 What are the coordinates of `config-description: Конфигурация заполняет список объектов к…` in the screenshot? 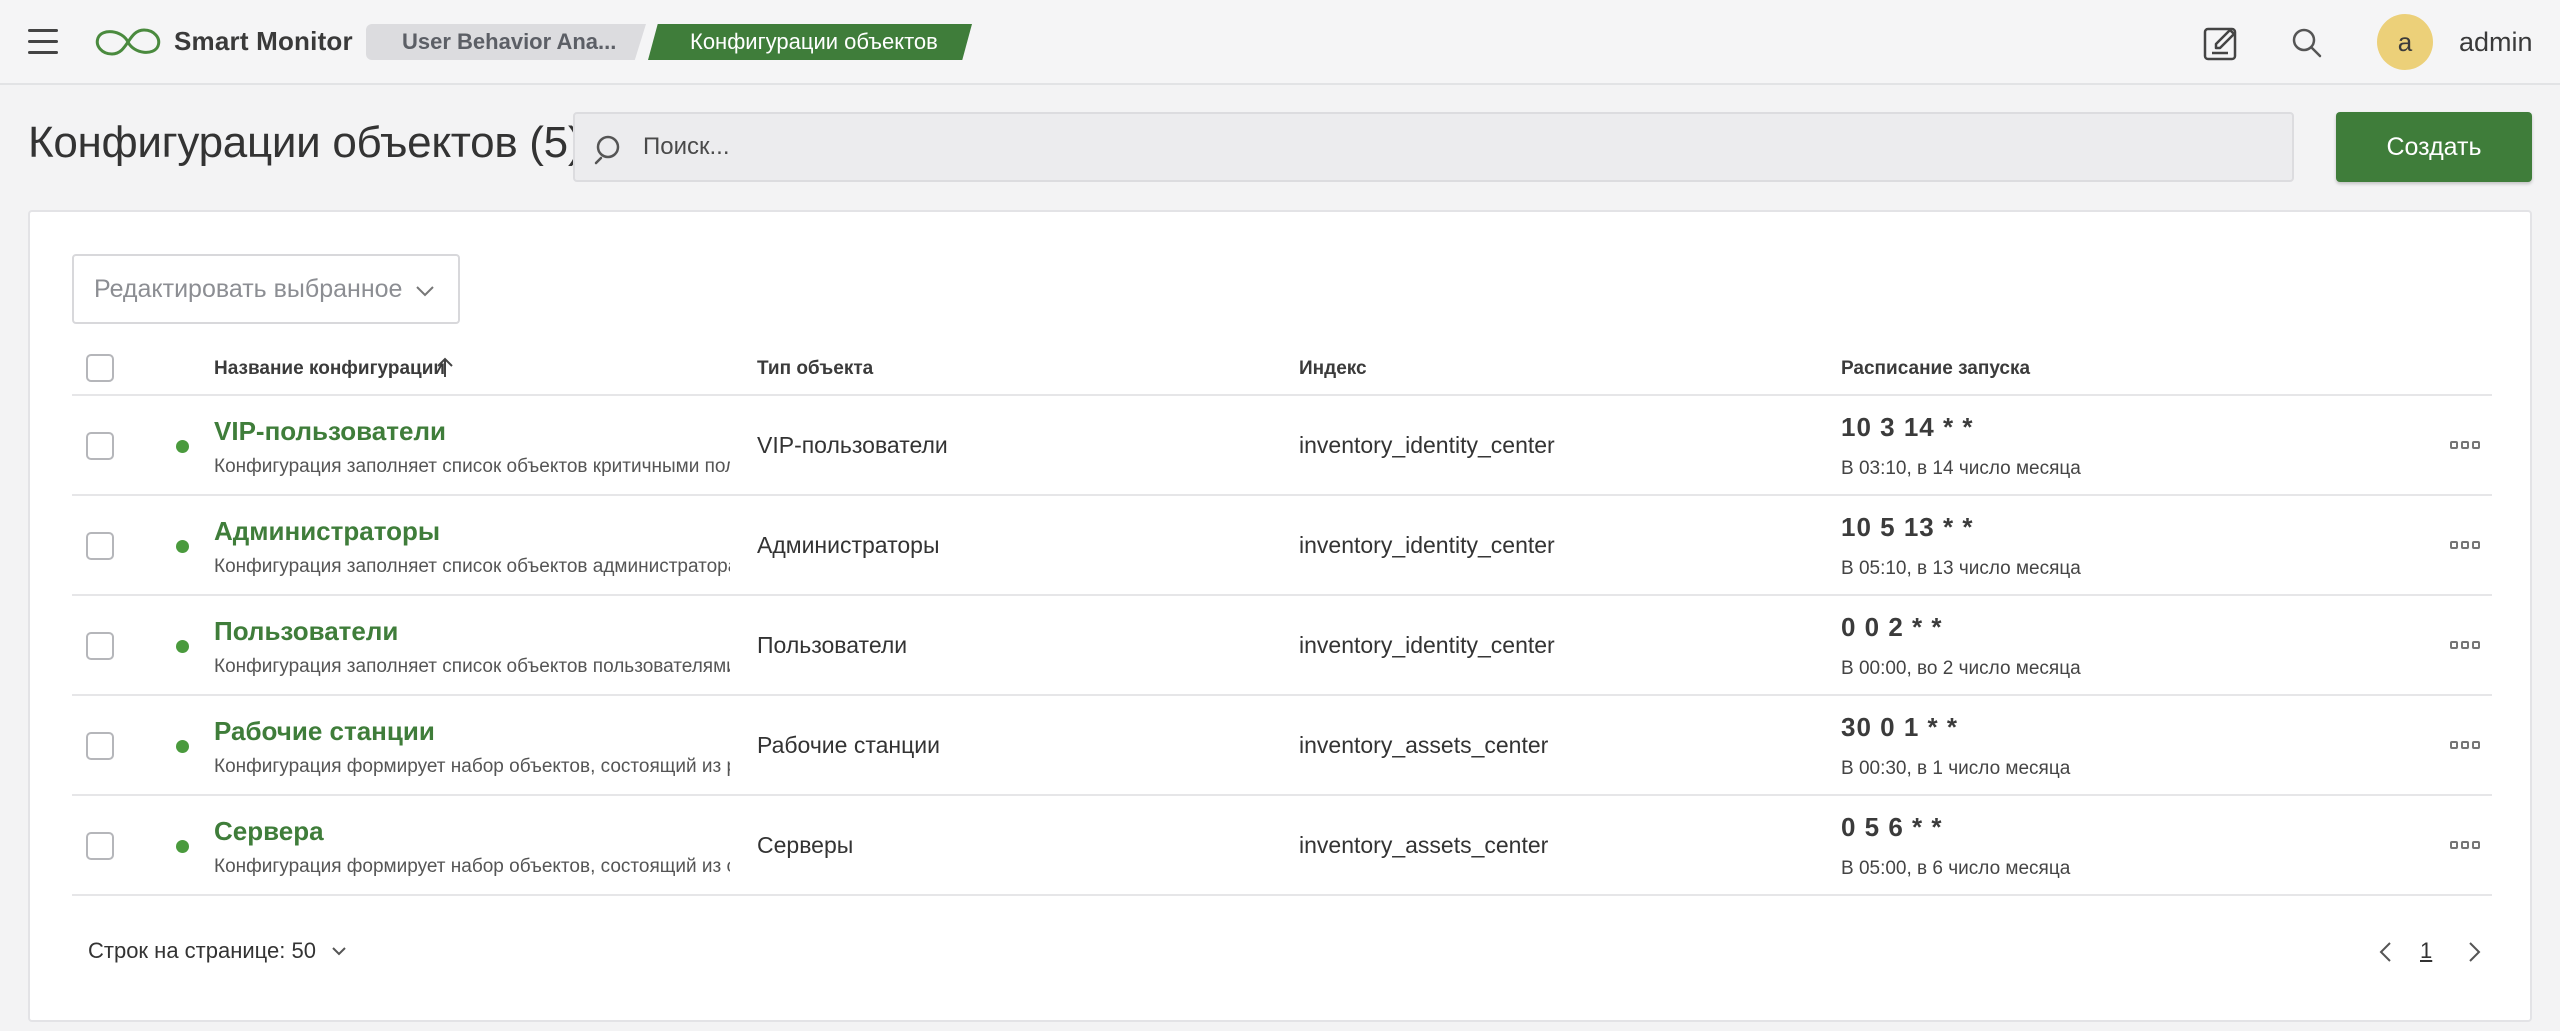 It's located at (472, 466).